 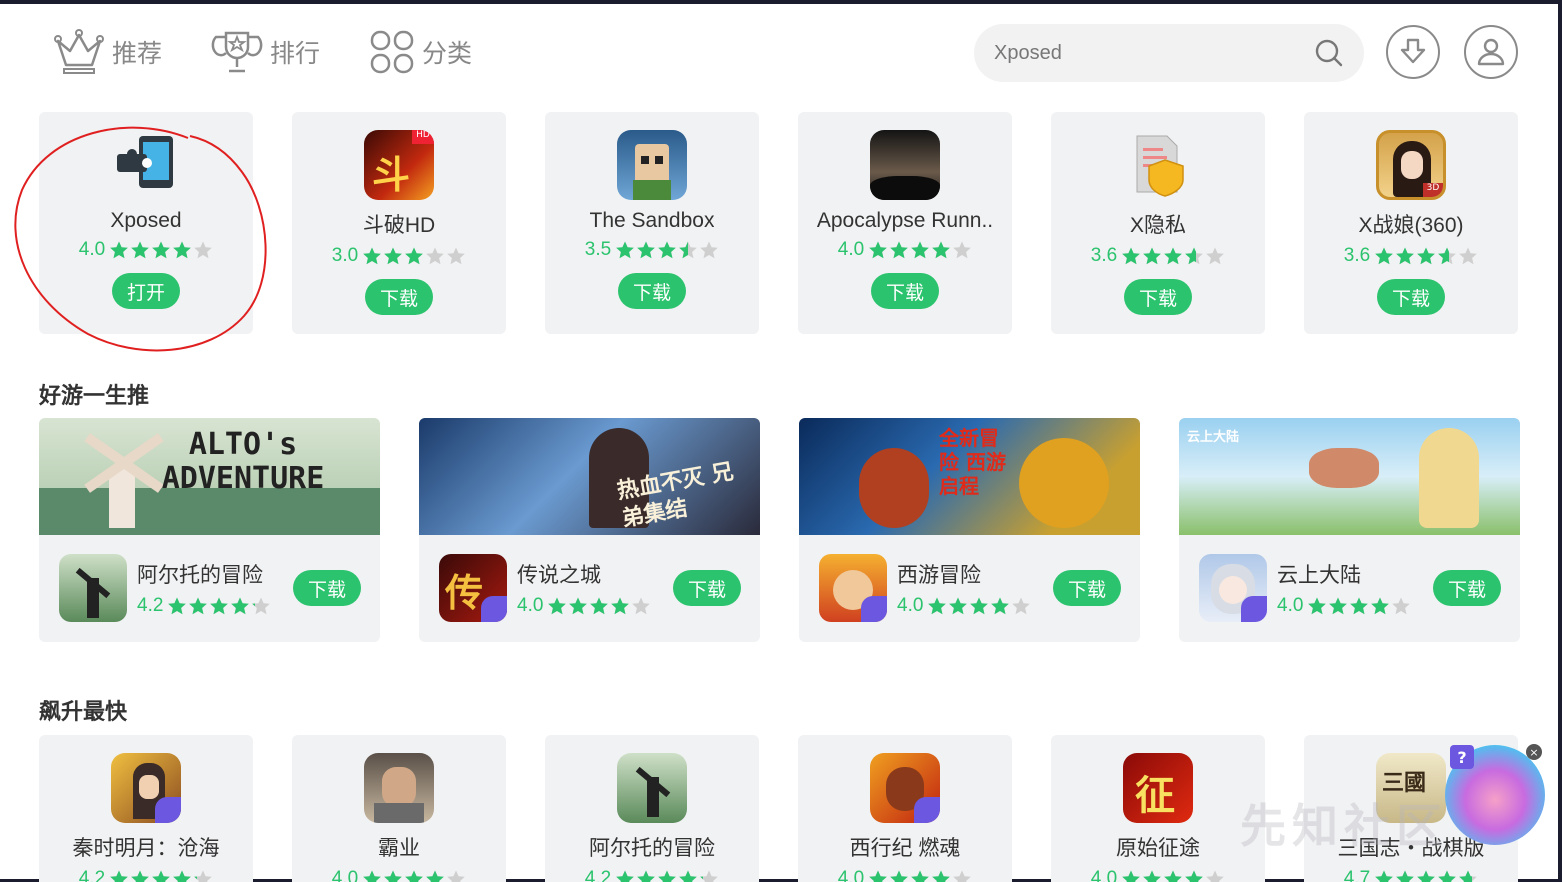 What do you see at coordinates (652, 848) in the screenshot?
I see `app-name: 阿尔托的冒险` at bounding box center [652, 848].